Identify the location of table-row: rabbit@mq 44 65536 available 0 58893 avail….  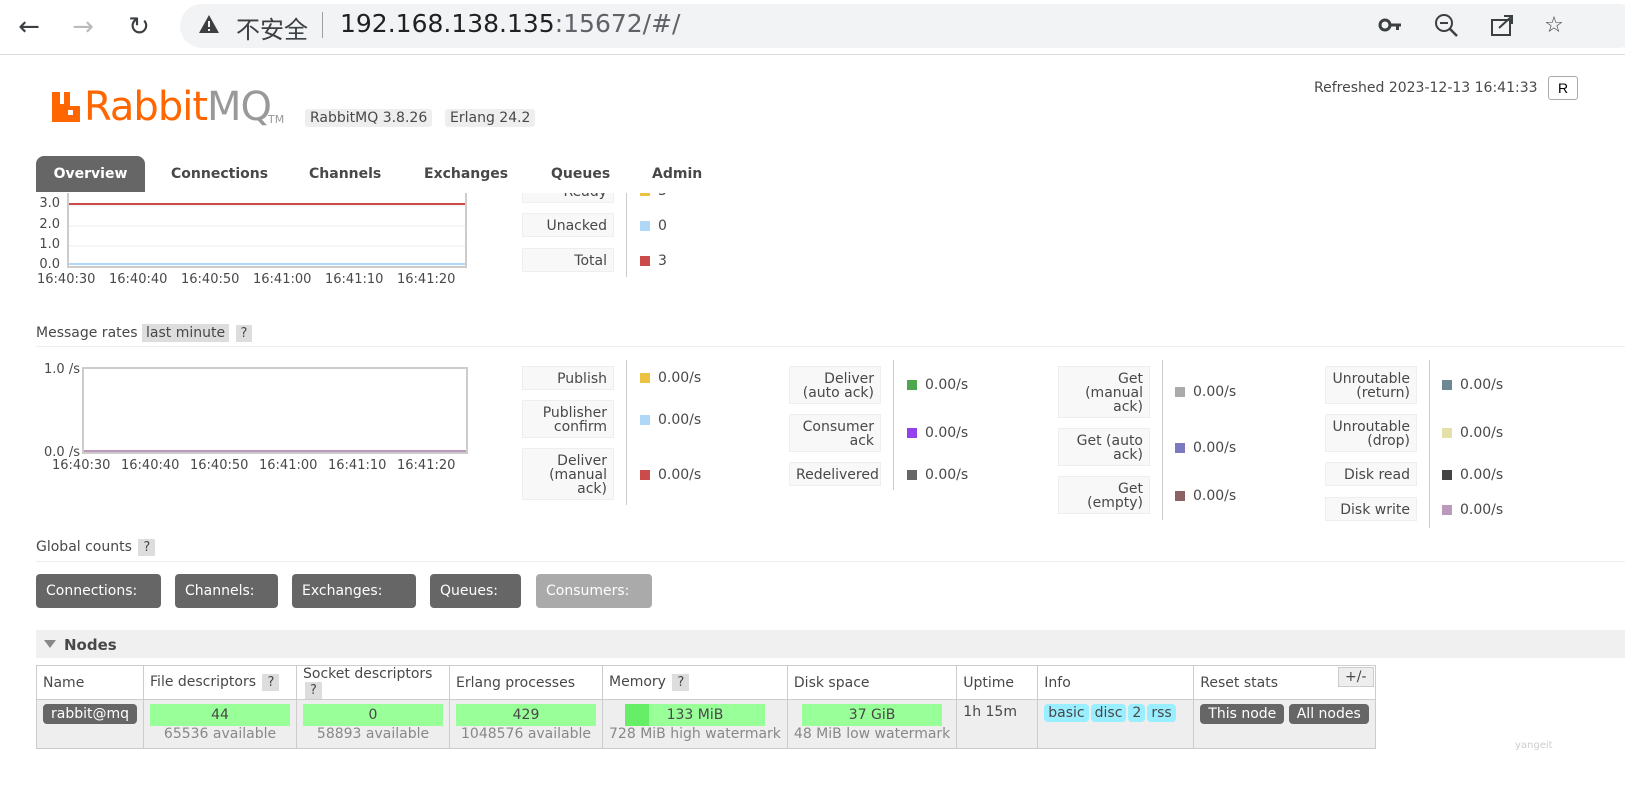
(706, 724).